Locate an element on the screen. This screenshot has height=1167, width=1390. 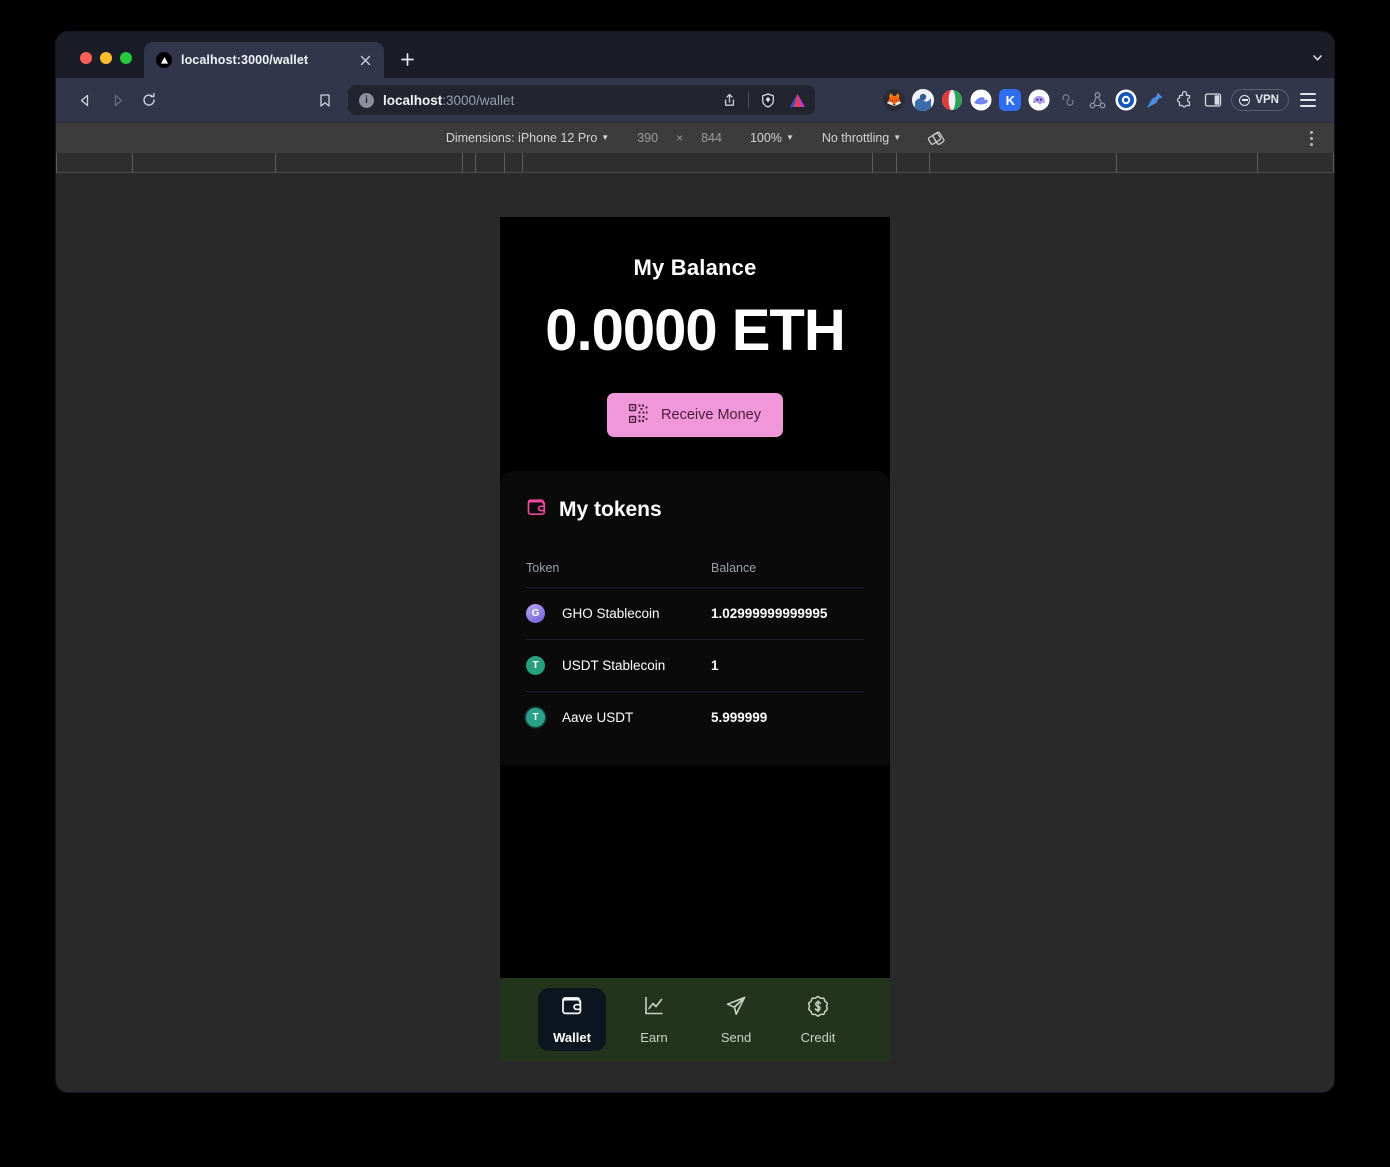
keplr-extension-icon: K is located at coordinates (1010, 100).